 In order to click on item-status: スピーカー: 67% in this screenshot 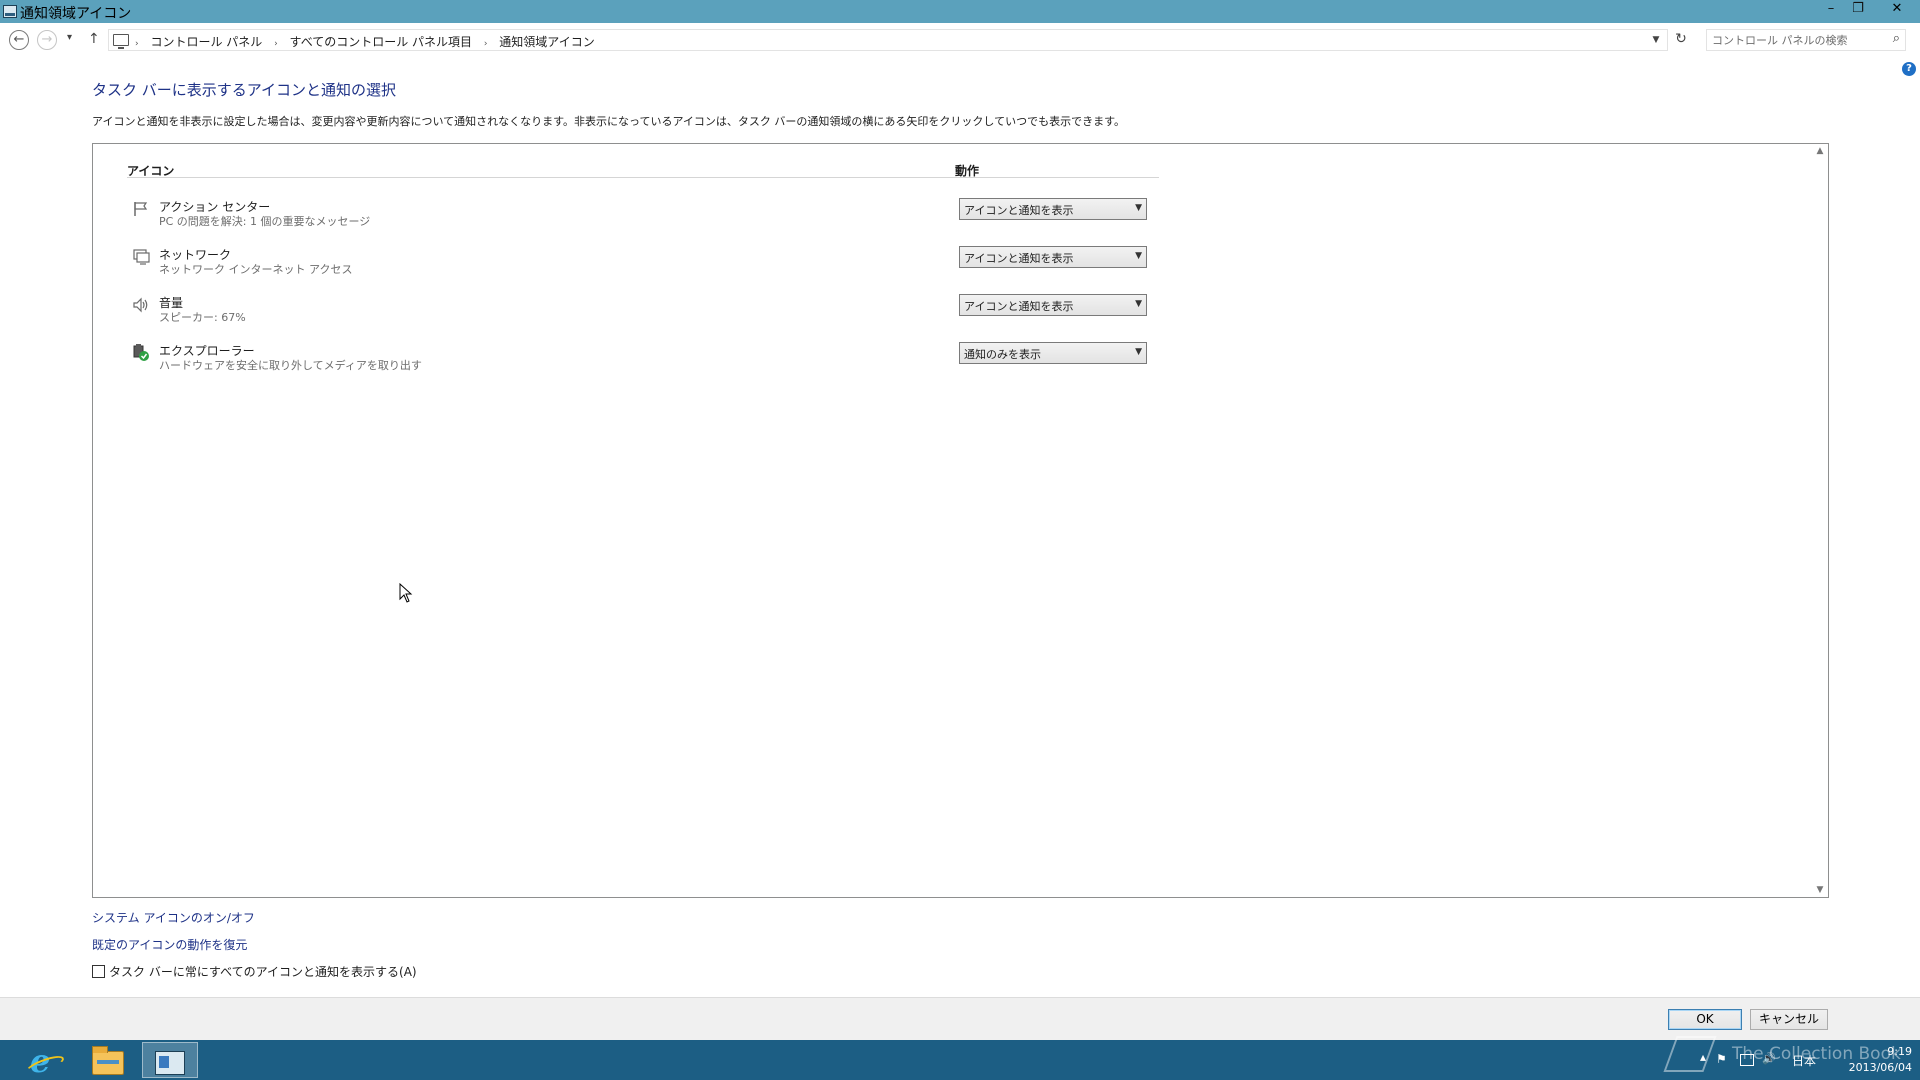, I will do `click(202, 317)`.